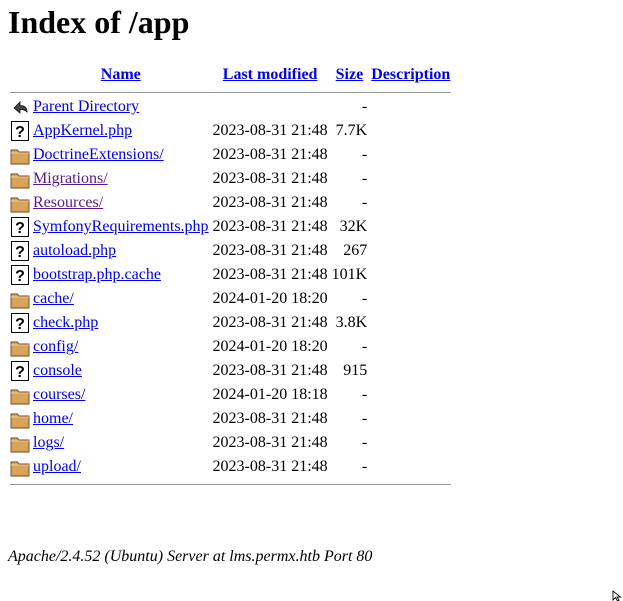 This screenshot has height=601, width=623. Describe the element at coordinates (230, 155) in the screenshot. I see `listing-row: DoctrineExtensions/2023-08-31 21:48 -` at that location.